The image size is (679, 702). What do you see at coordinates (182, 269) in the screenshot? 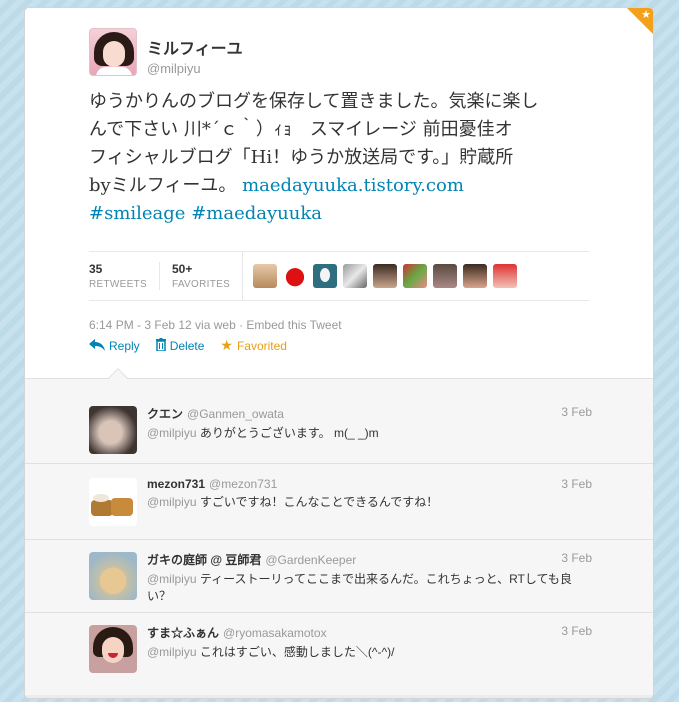
I see `favorites-count: 50+` at bounding box center [182, 269].